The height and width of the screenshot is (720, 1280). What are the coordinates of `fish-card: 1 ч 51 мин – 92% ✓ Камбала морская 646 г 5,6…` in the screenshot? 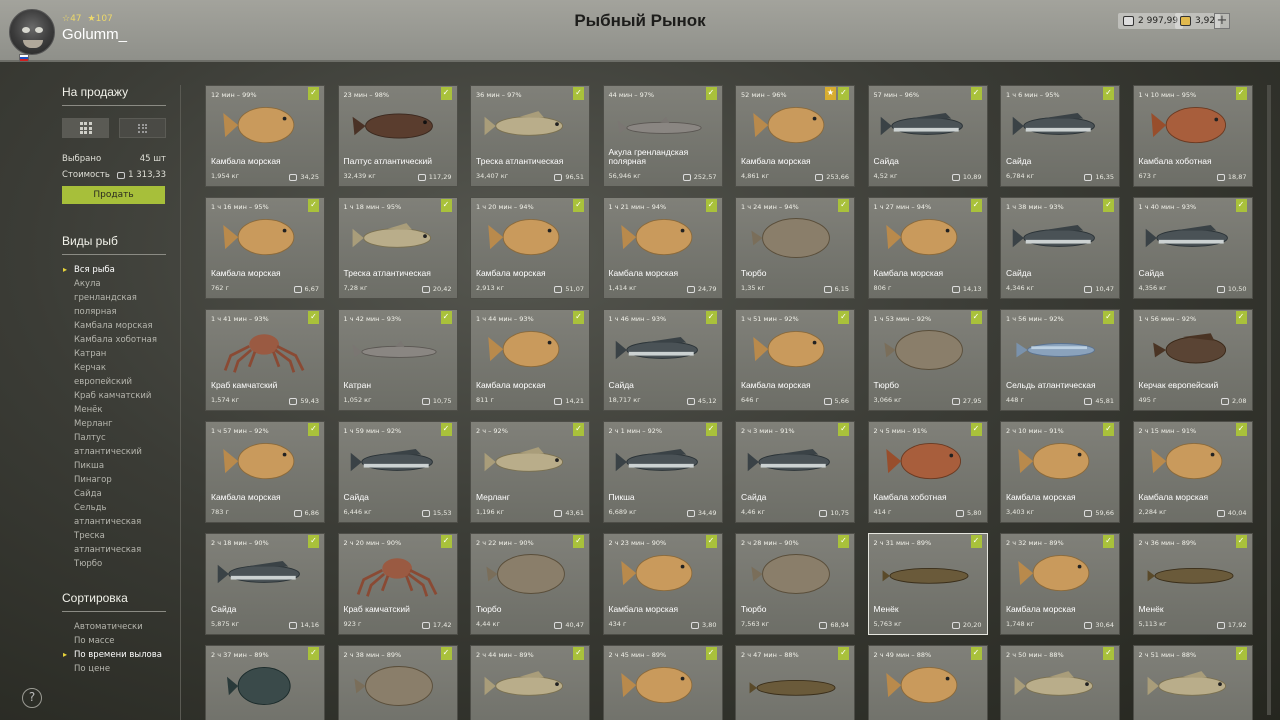 It's located at (795, 360).